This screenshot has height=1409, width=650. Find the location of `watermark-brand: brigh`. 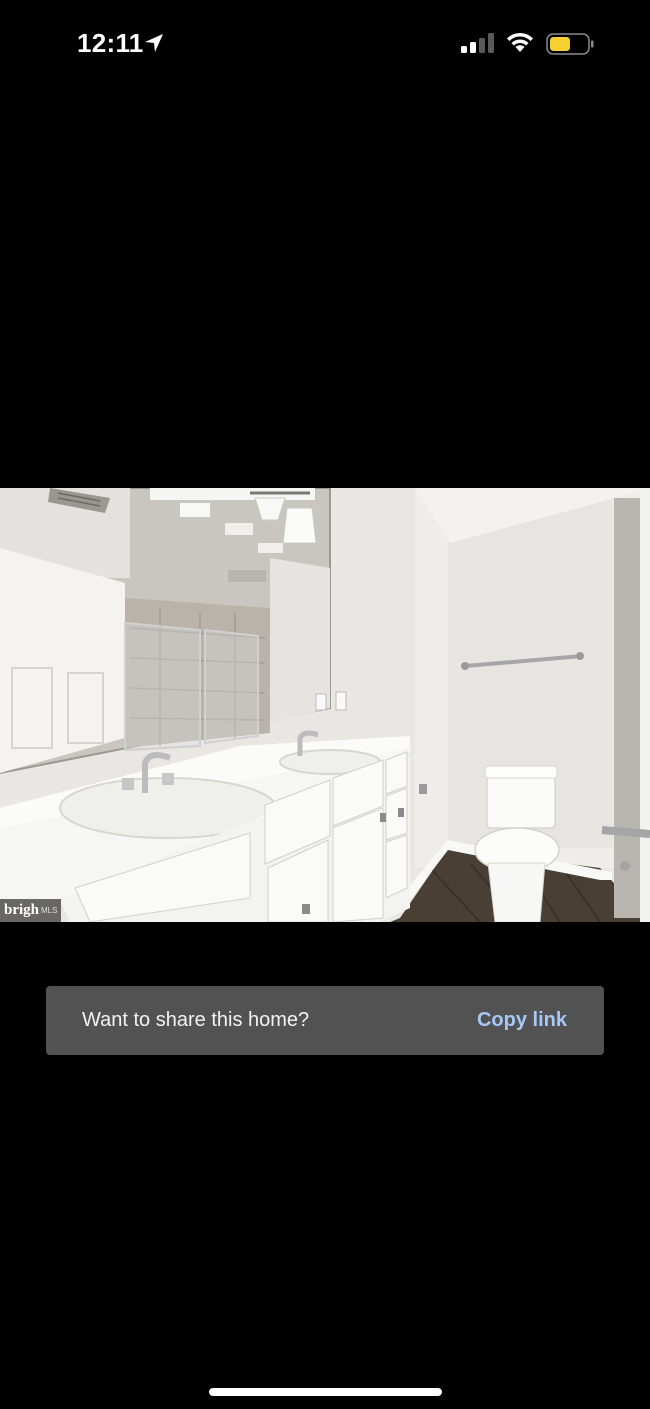

watermark-brand: brigh is located at coordinates (22, 910).